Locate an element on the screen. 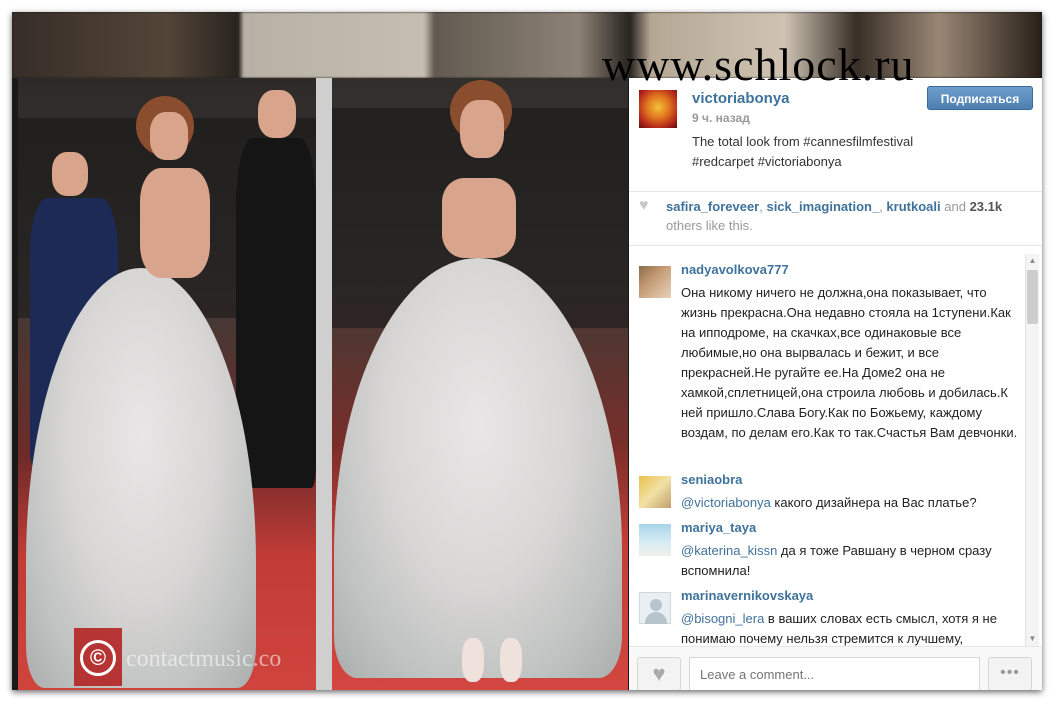 The image size is (1060, 707). post-username: victoriabonya is located at coordinates (741, 98).